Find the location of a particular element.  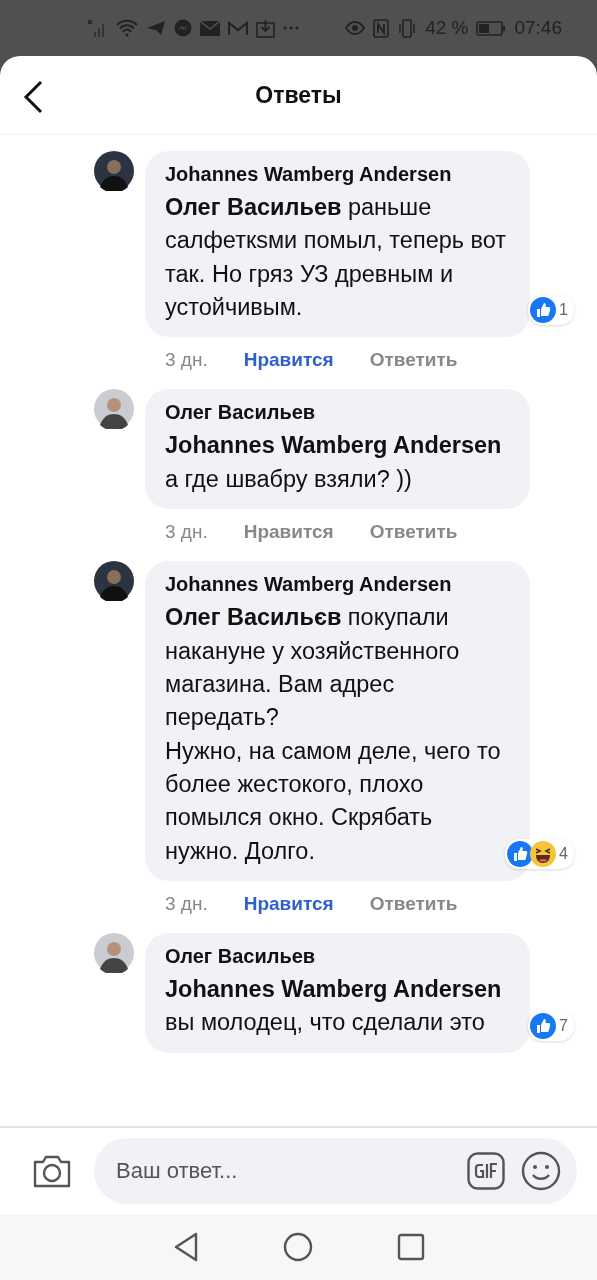

reaction-count: 1 is located at coordinates (563, 310).